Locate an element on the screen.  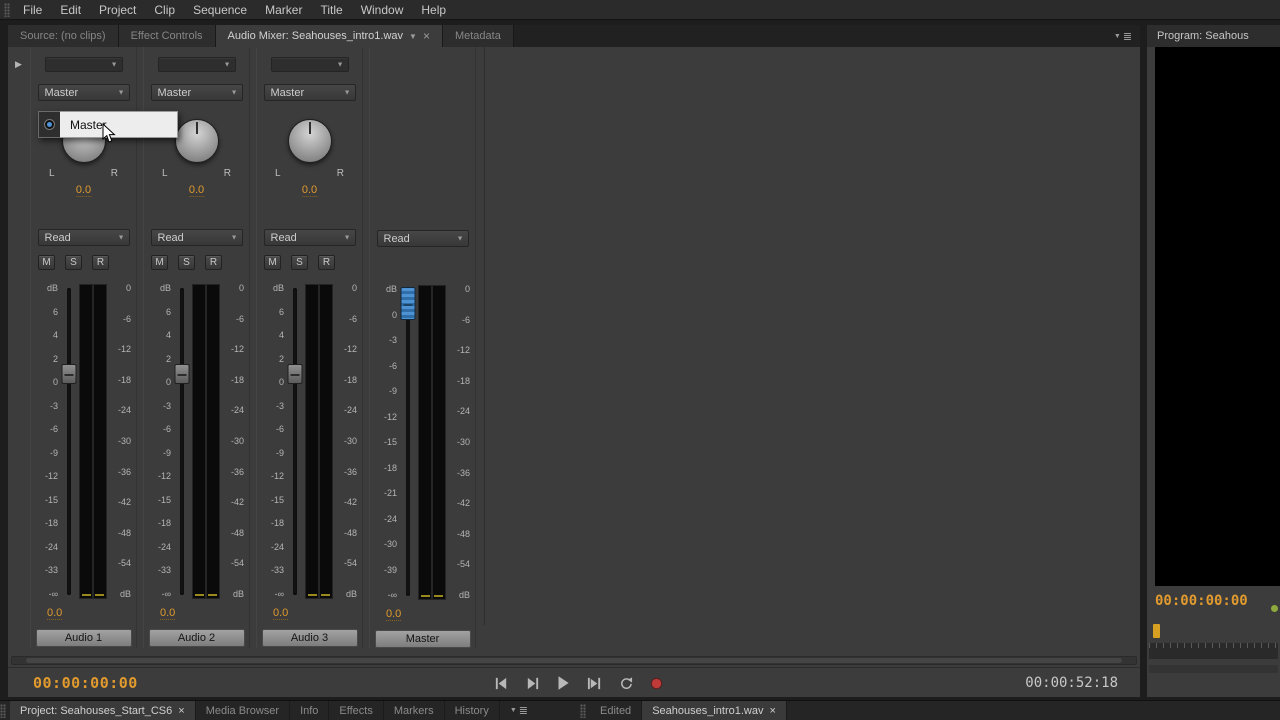
playhead-timecode: 00:00:00:00 is located at coordinates (85, 683).